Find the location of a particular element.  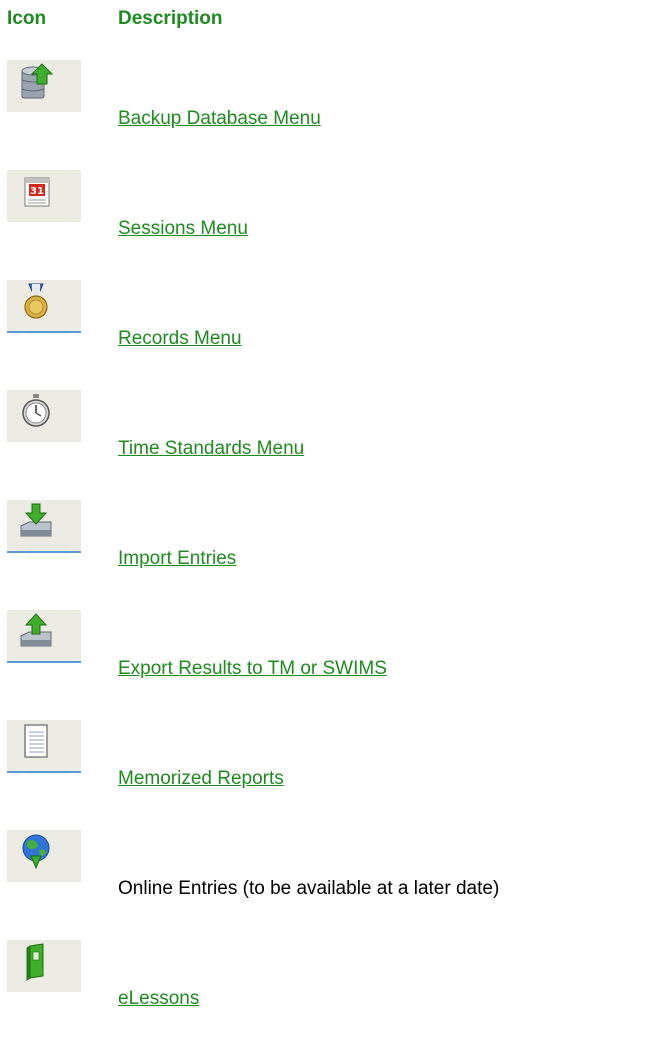

export-tray-icon is located at coordinates (36, 630).